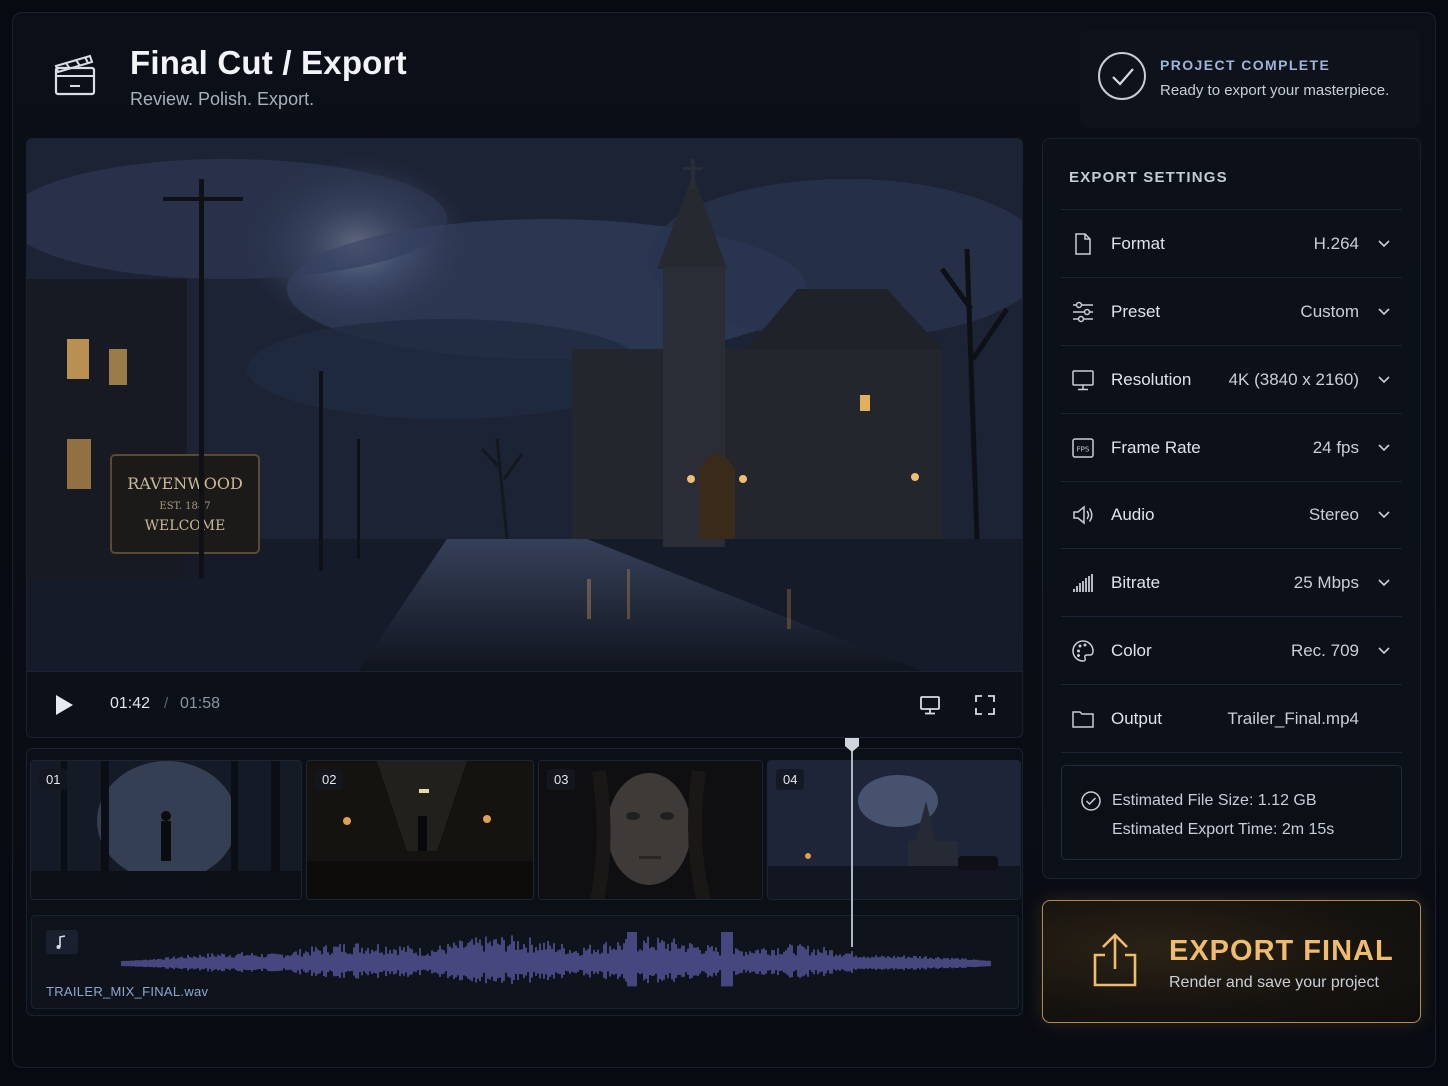 This screenshot has height=1086, width=1448. Describe the element at coordinates (130, 703) in the screenshot. I see `current-time: 01:42` at that location.